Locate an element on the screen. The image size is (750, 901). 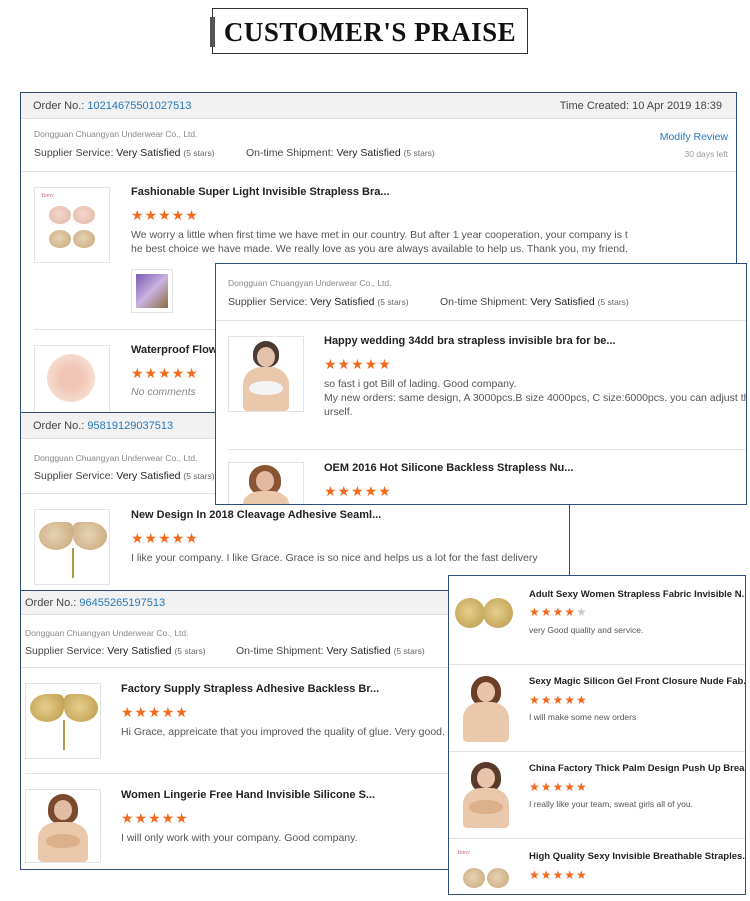
order-number: Order No.: 95819129037513 is located at coordinates (103, 426).